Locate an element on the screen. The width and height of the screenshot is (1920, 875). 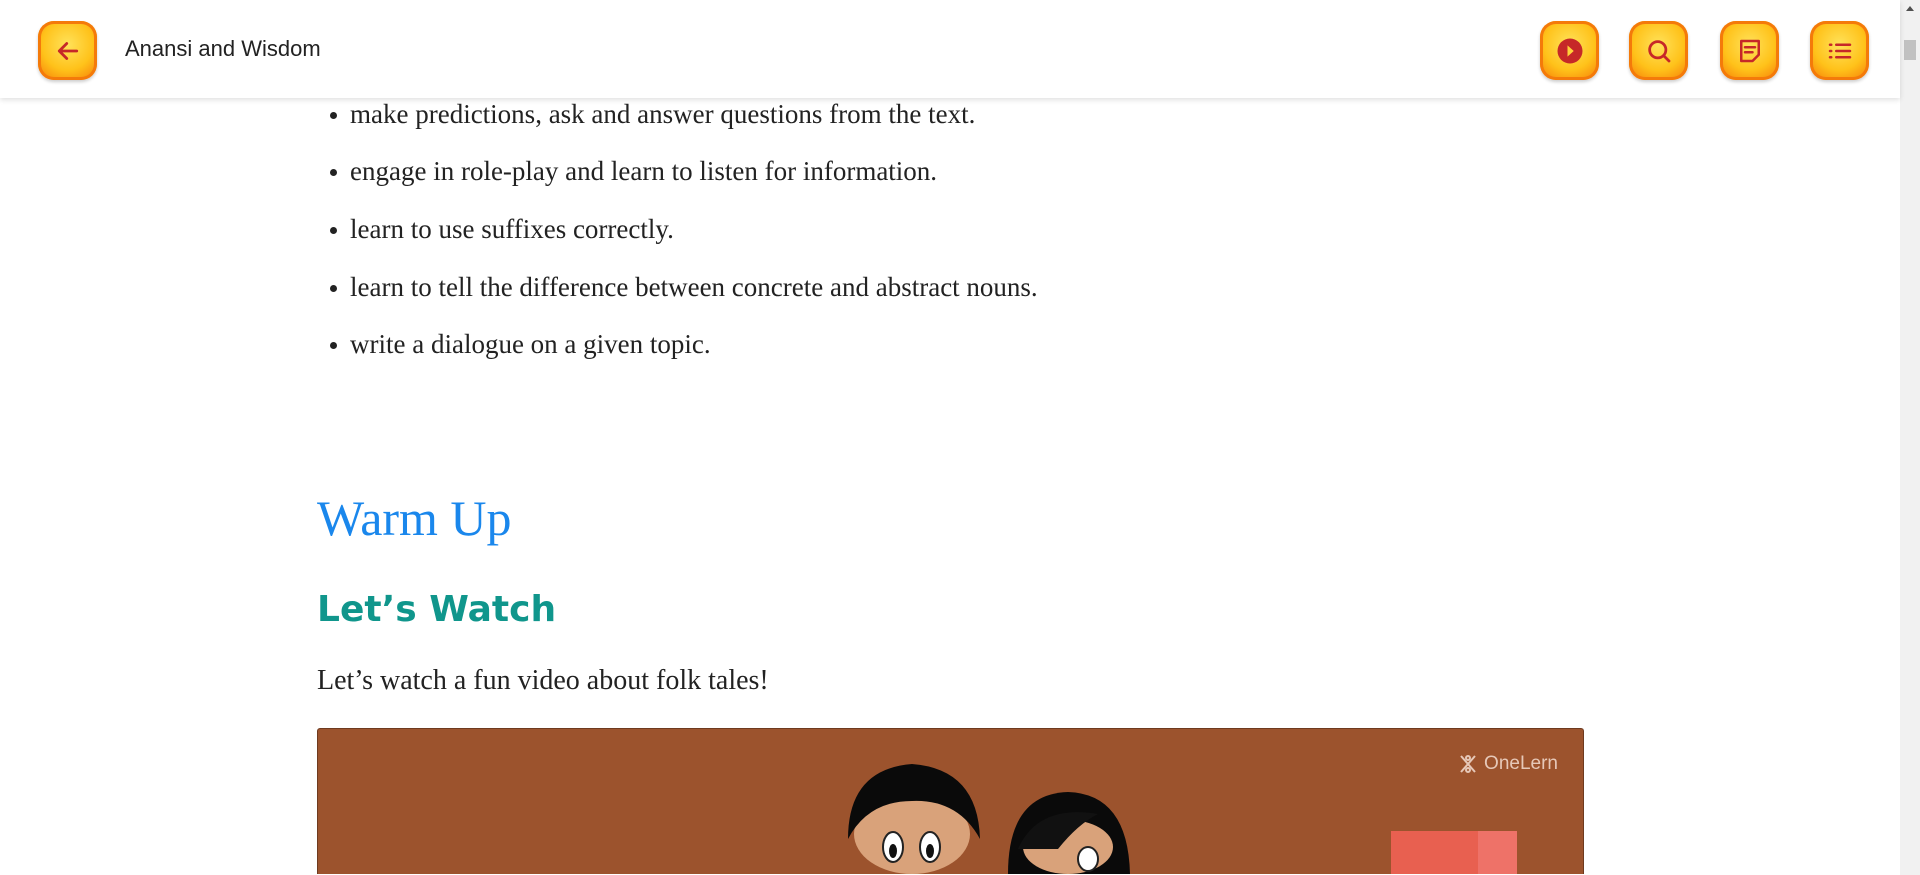
scrollbar-thumb is located at coordinates (1910, 50).